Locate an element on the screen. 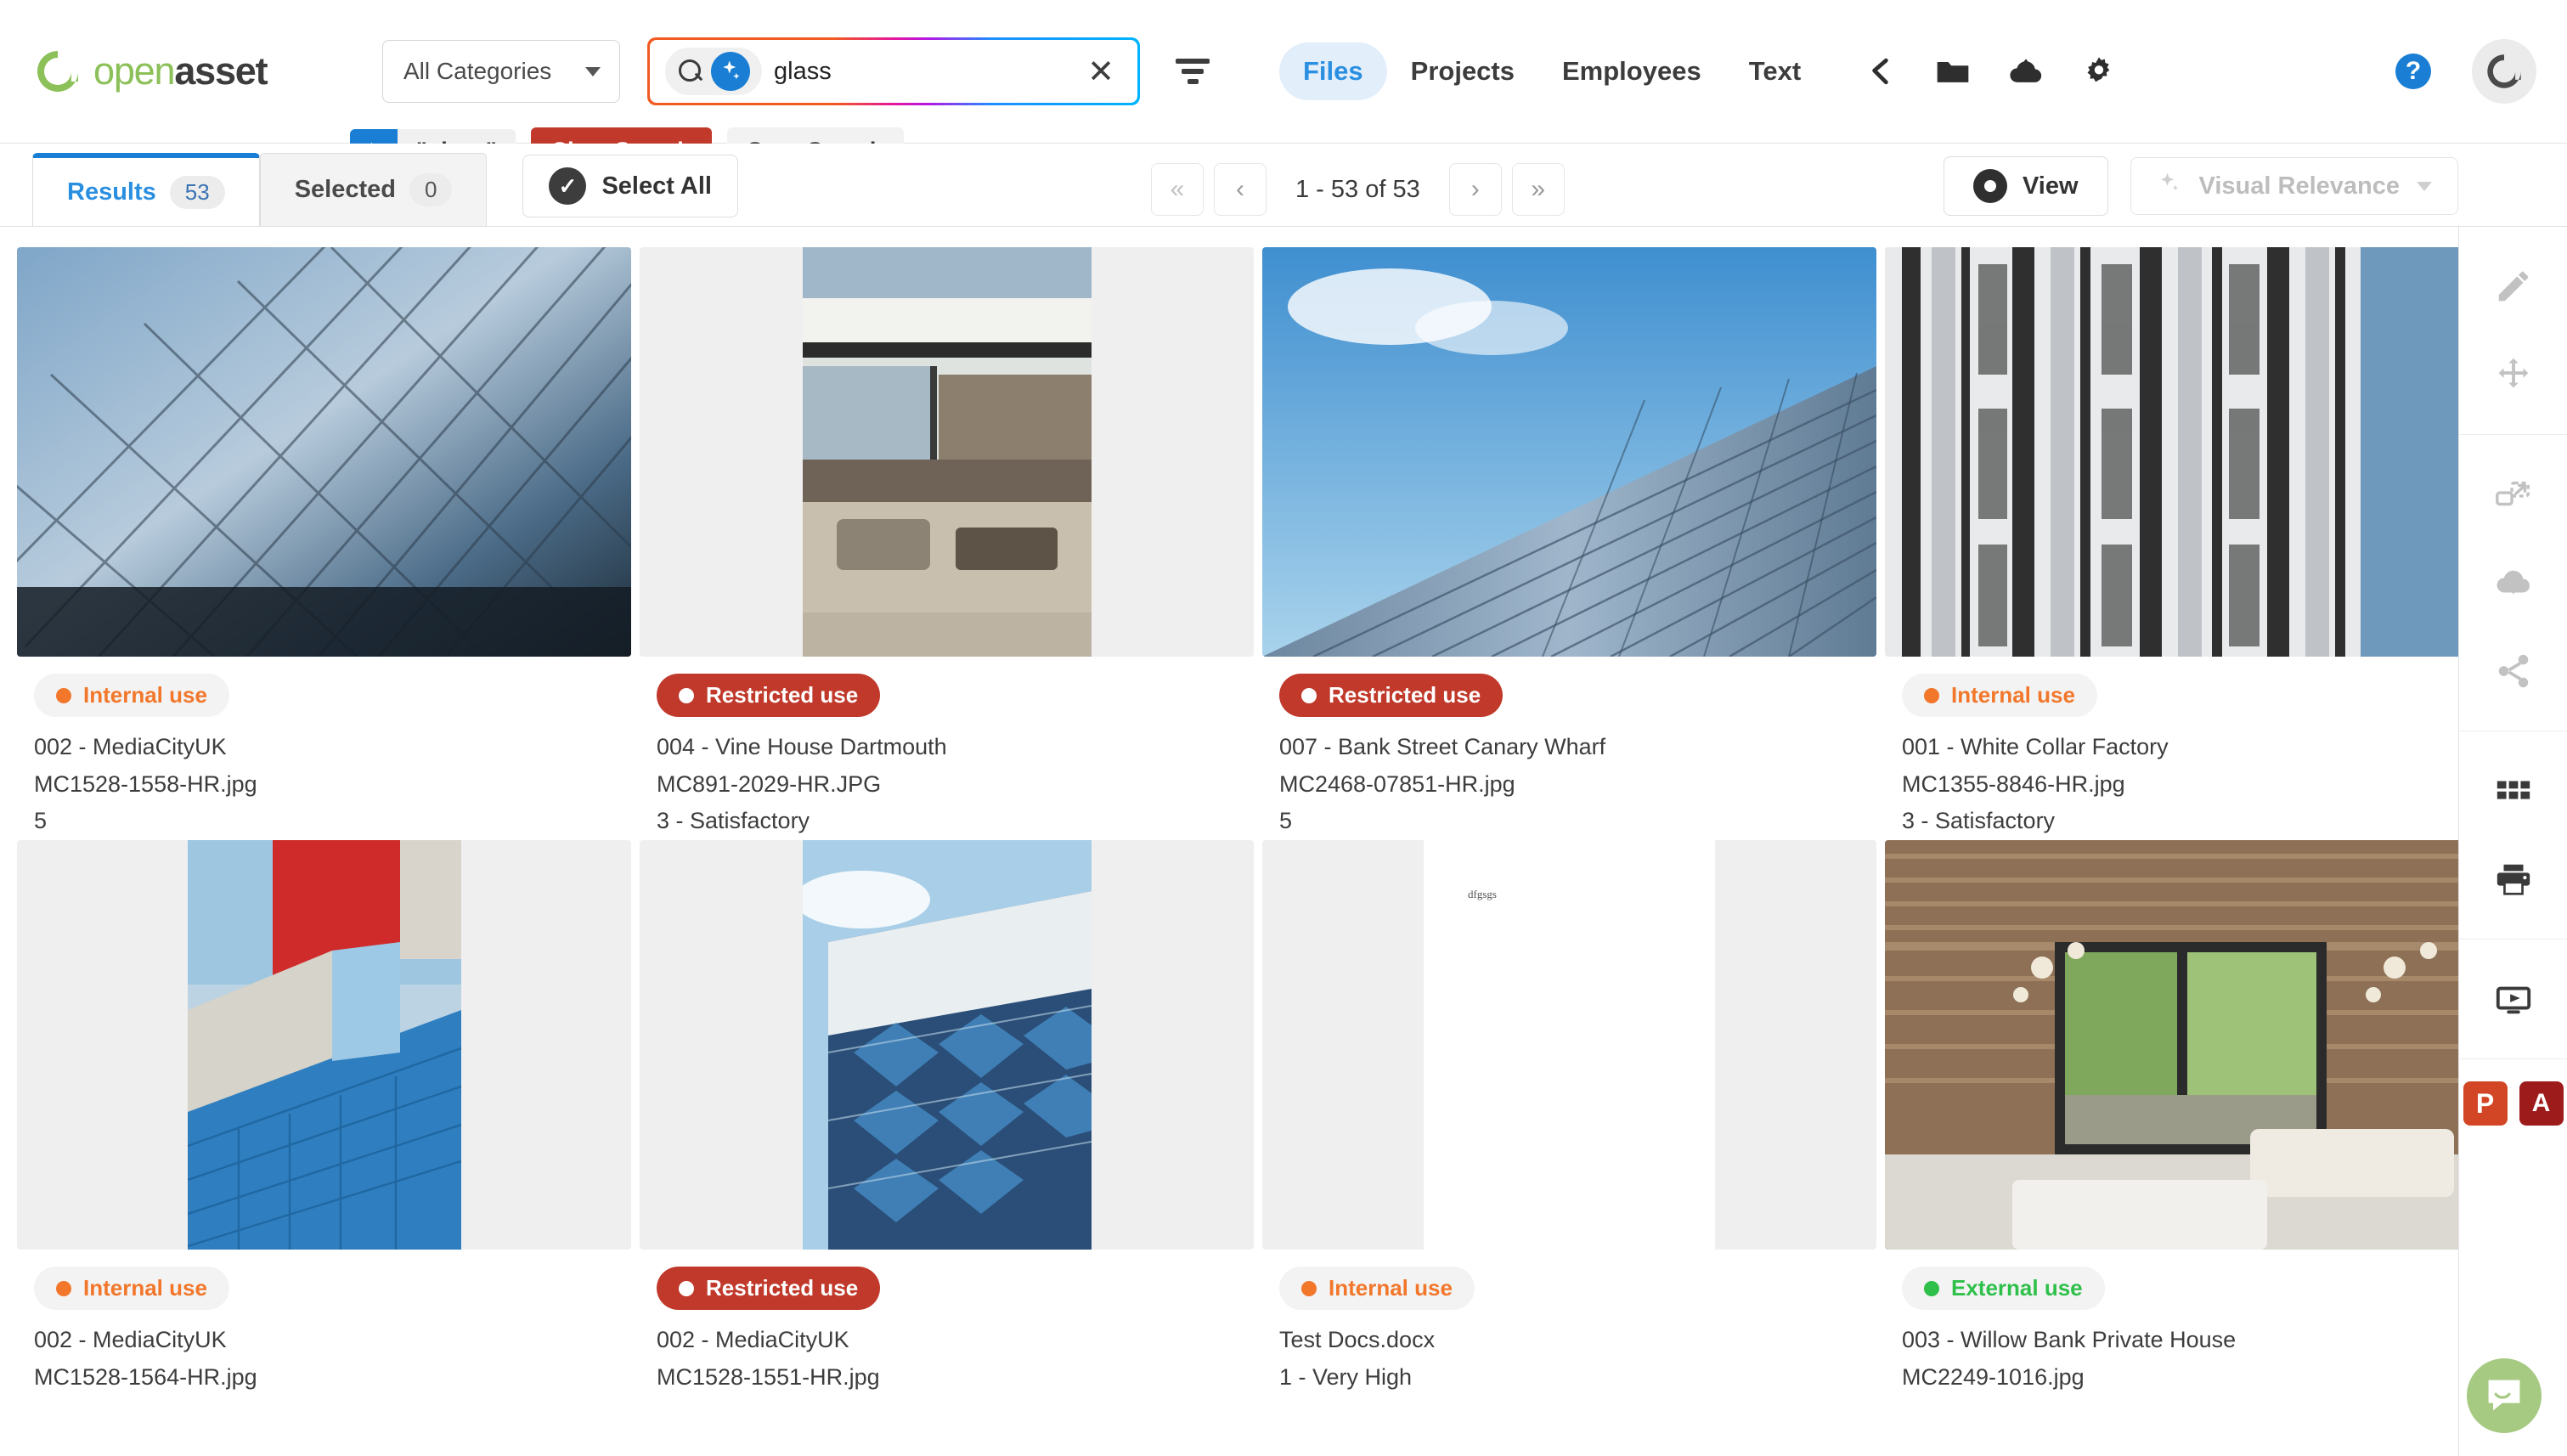 The height and width of the screenshot is (1456, 2567). rail-group-actions is located at coordinates (2513, 583).